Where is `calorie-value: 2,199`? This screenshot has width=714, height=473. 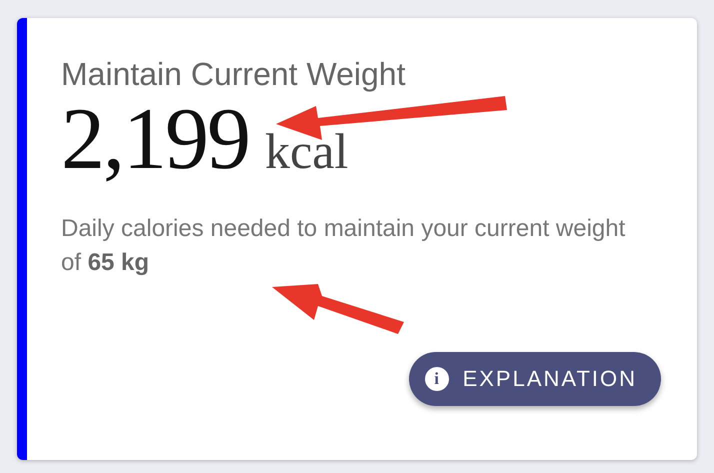
calorie-value: 2,199 is located at coordinates (155, 140).